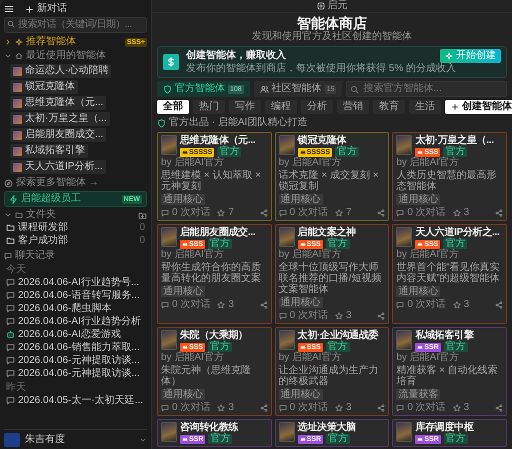 This screenshot has width=512, height=449. I want to click on agent-list-item: 命运恋人·心动陪聘, so click(61, 71).